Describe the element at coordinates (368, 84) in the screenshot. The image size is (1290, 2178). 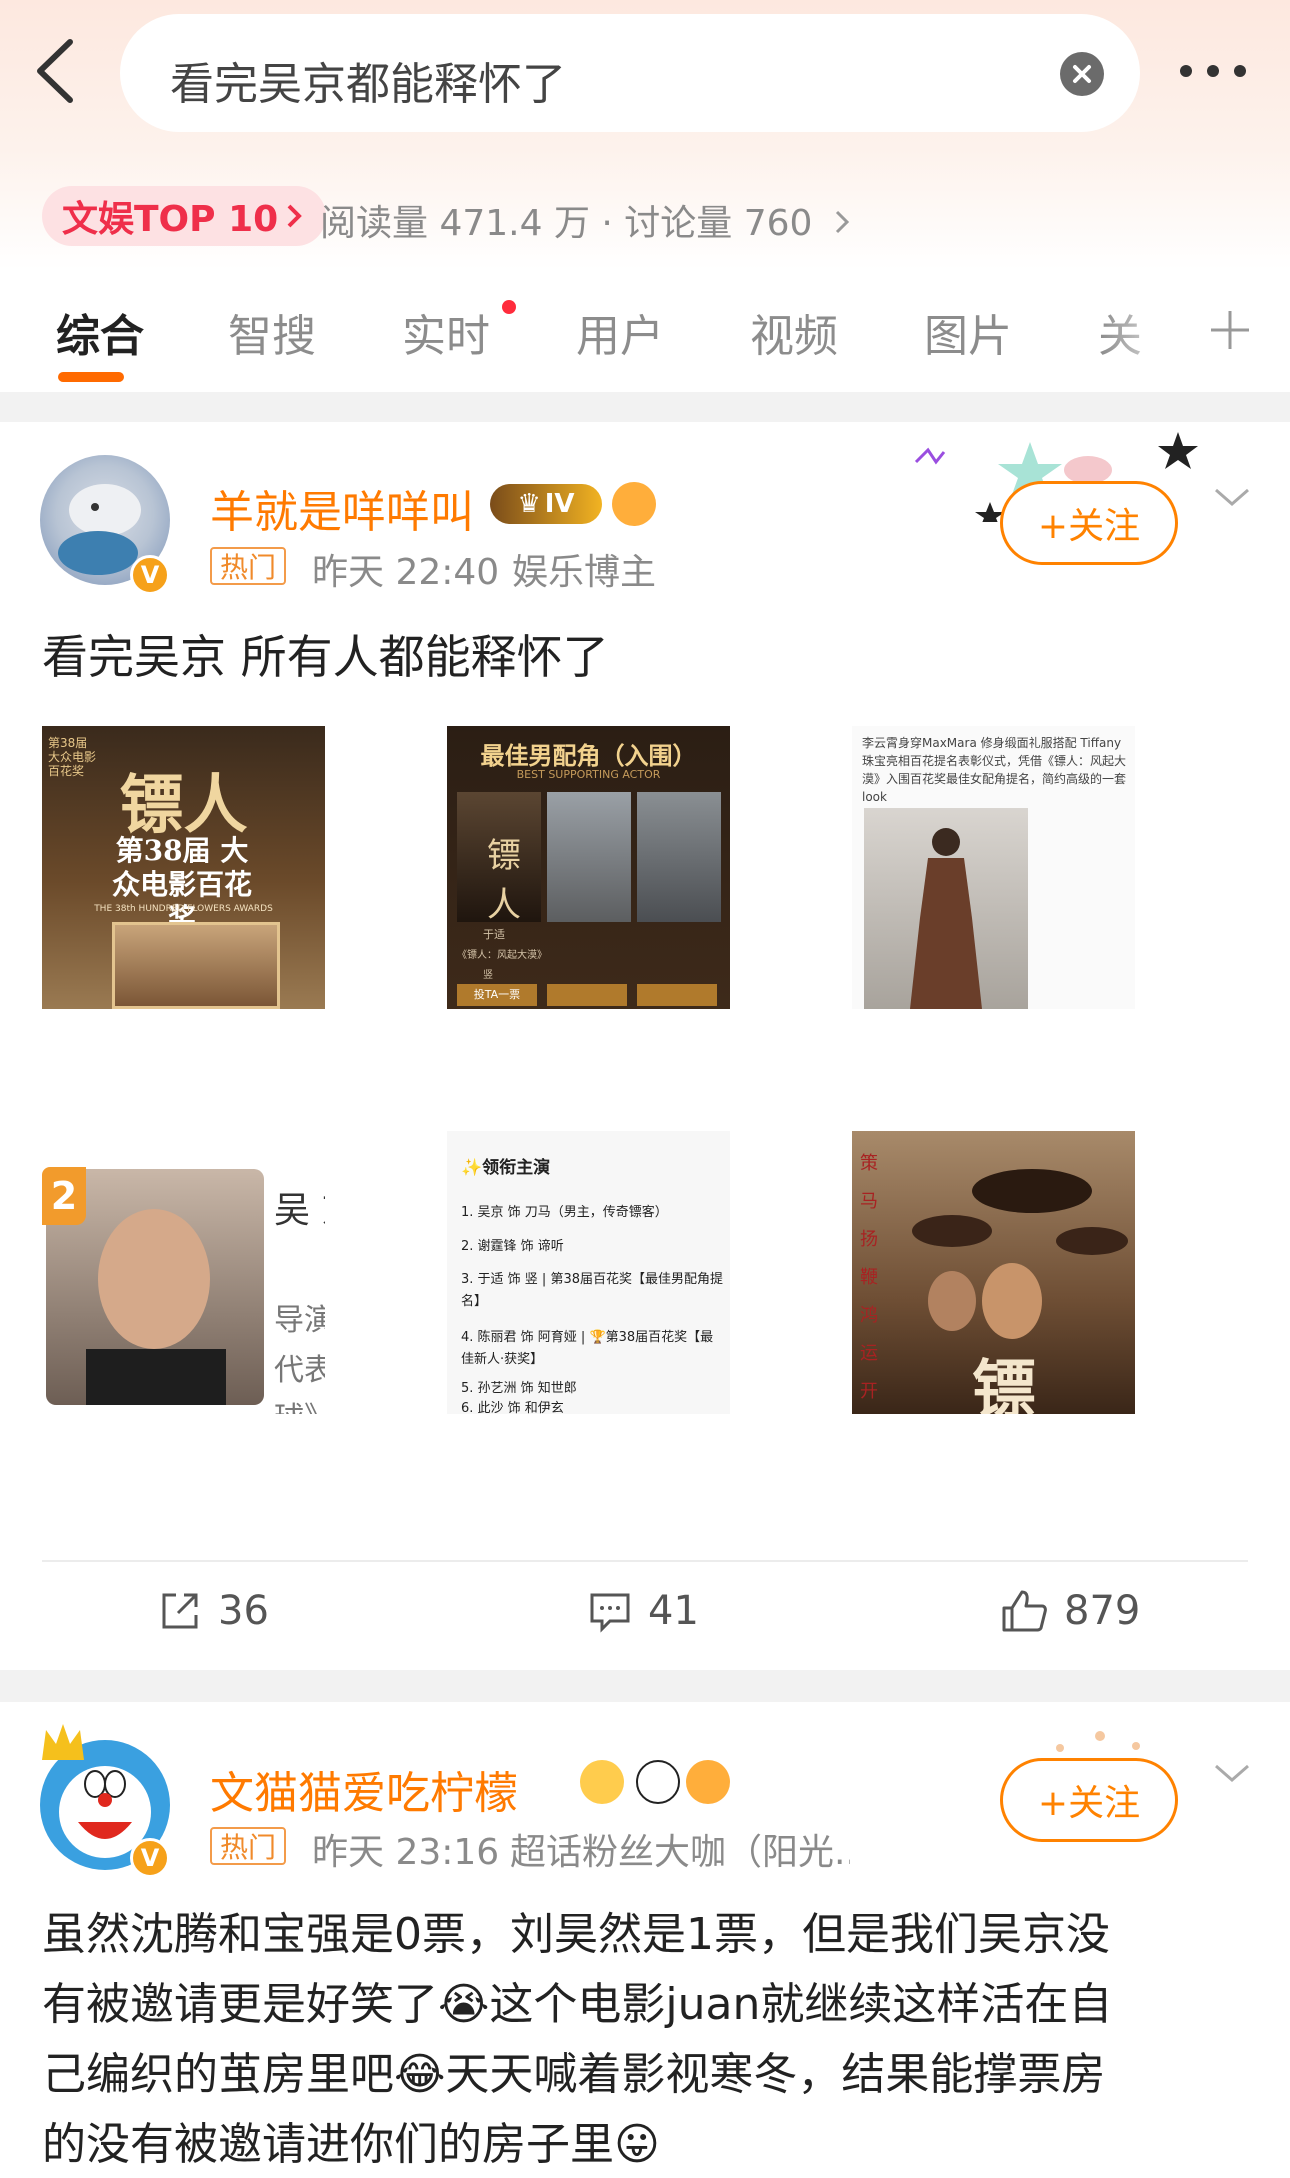
I see `search-query-text: 看完吴京都能释怀了` at that location.